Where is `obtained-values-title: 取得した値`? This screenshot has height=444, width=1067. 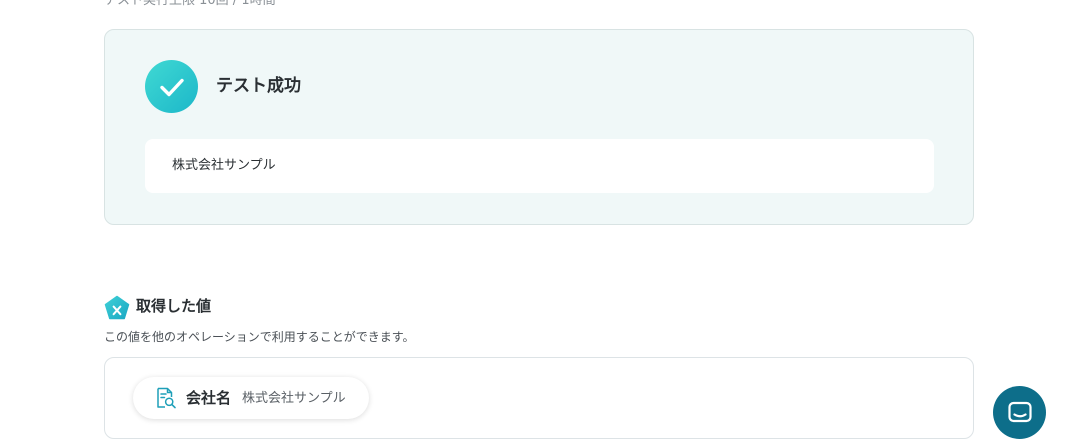
obtained-values-title: 取得した値 is located at coordinates (174, 306).